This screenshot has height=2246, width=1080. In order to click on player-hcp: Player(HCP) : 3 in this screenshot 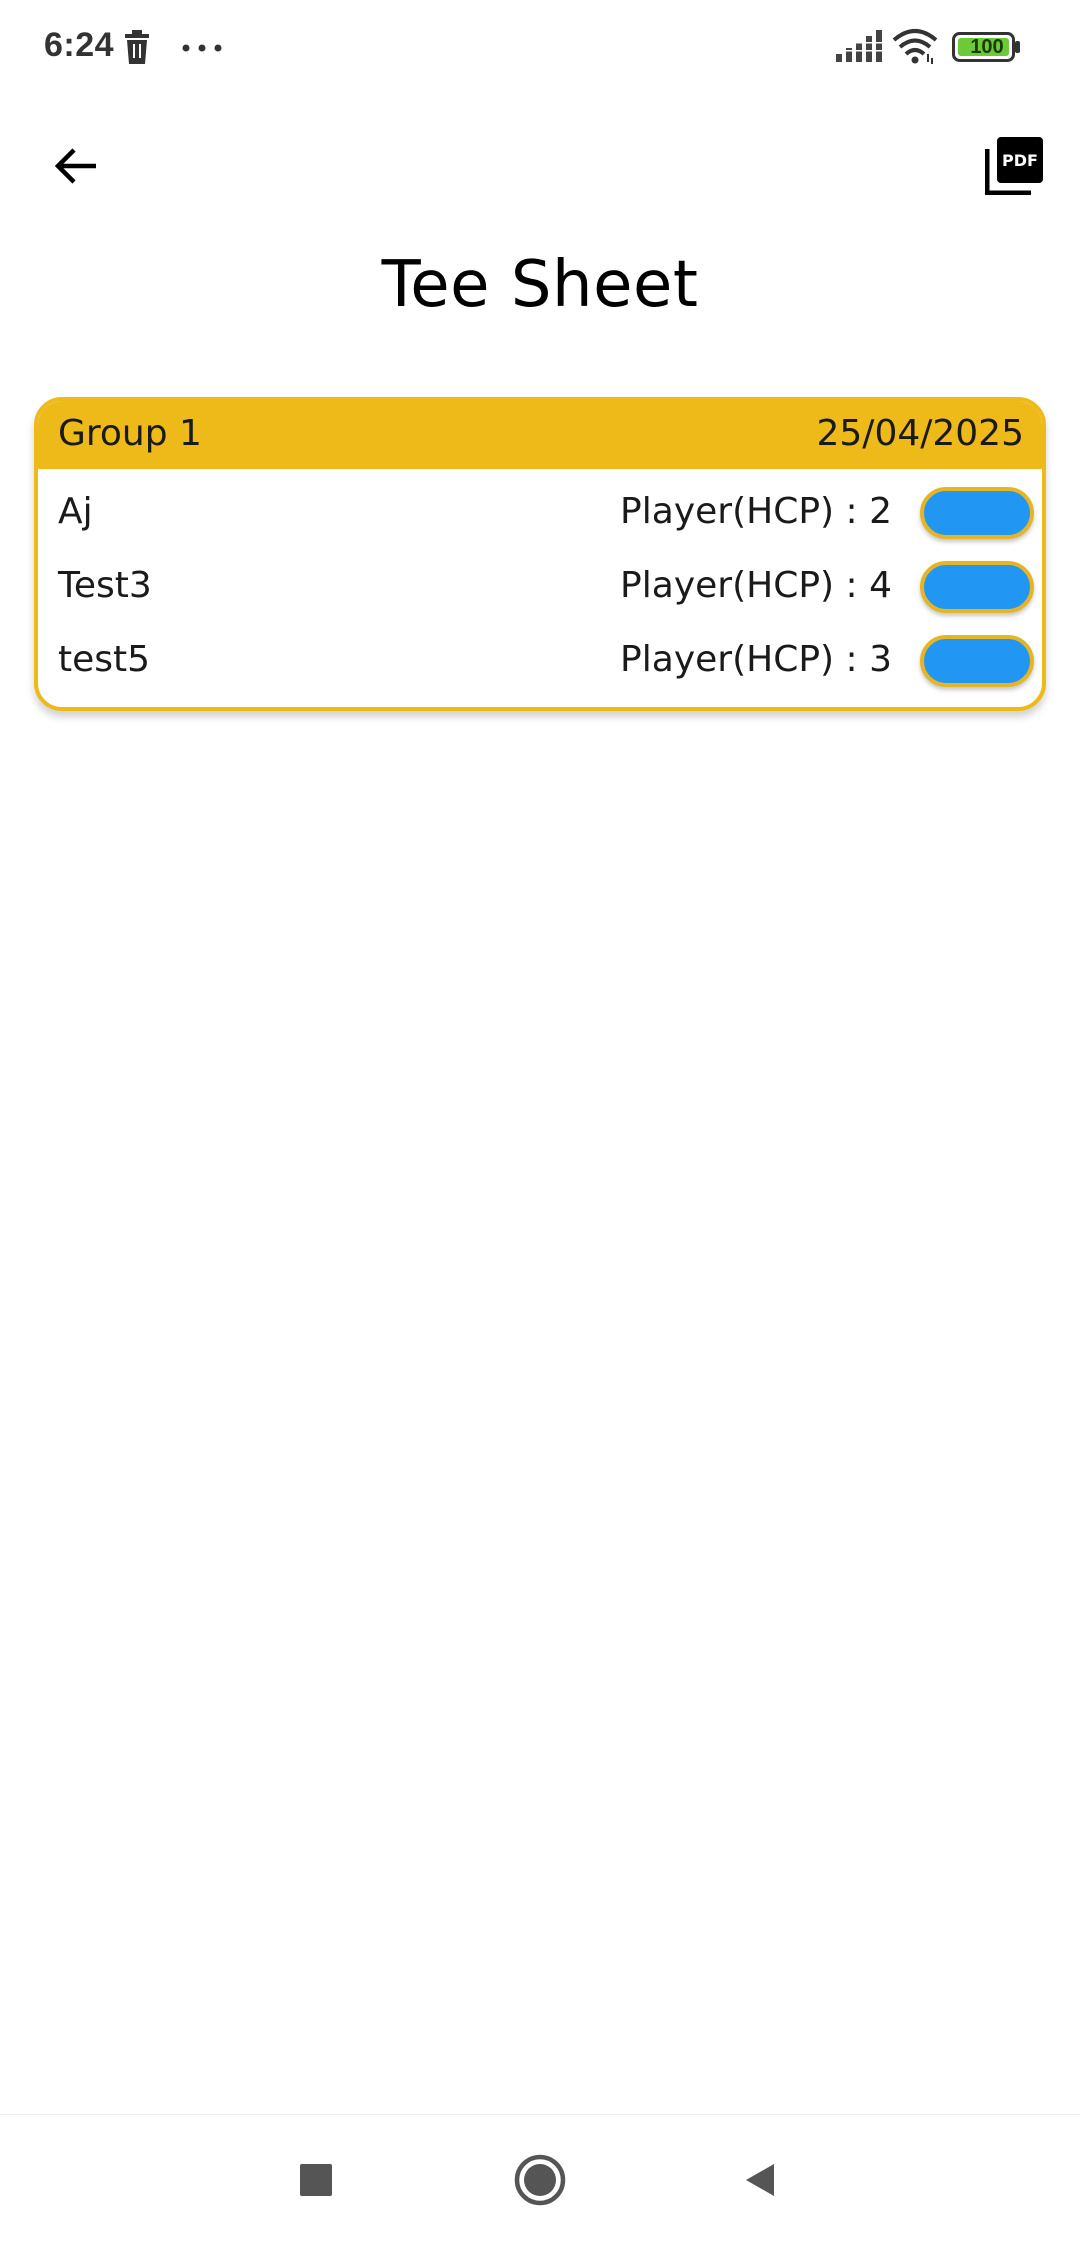, I will do `click(756, 659)`.